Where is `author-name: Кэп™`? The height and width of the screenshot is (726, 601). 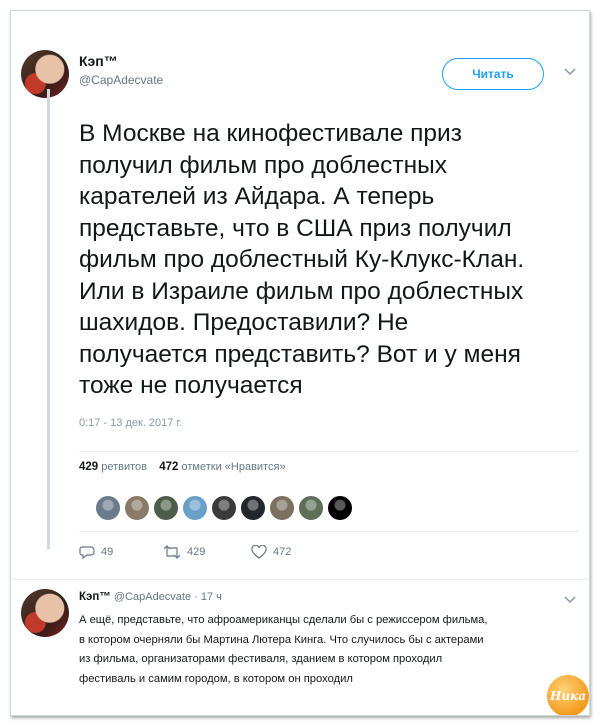
author-name: Кэп™ is located at coordinates (98, 61).